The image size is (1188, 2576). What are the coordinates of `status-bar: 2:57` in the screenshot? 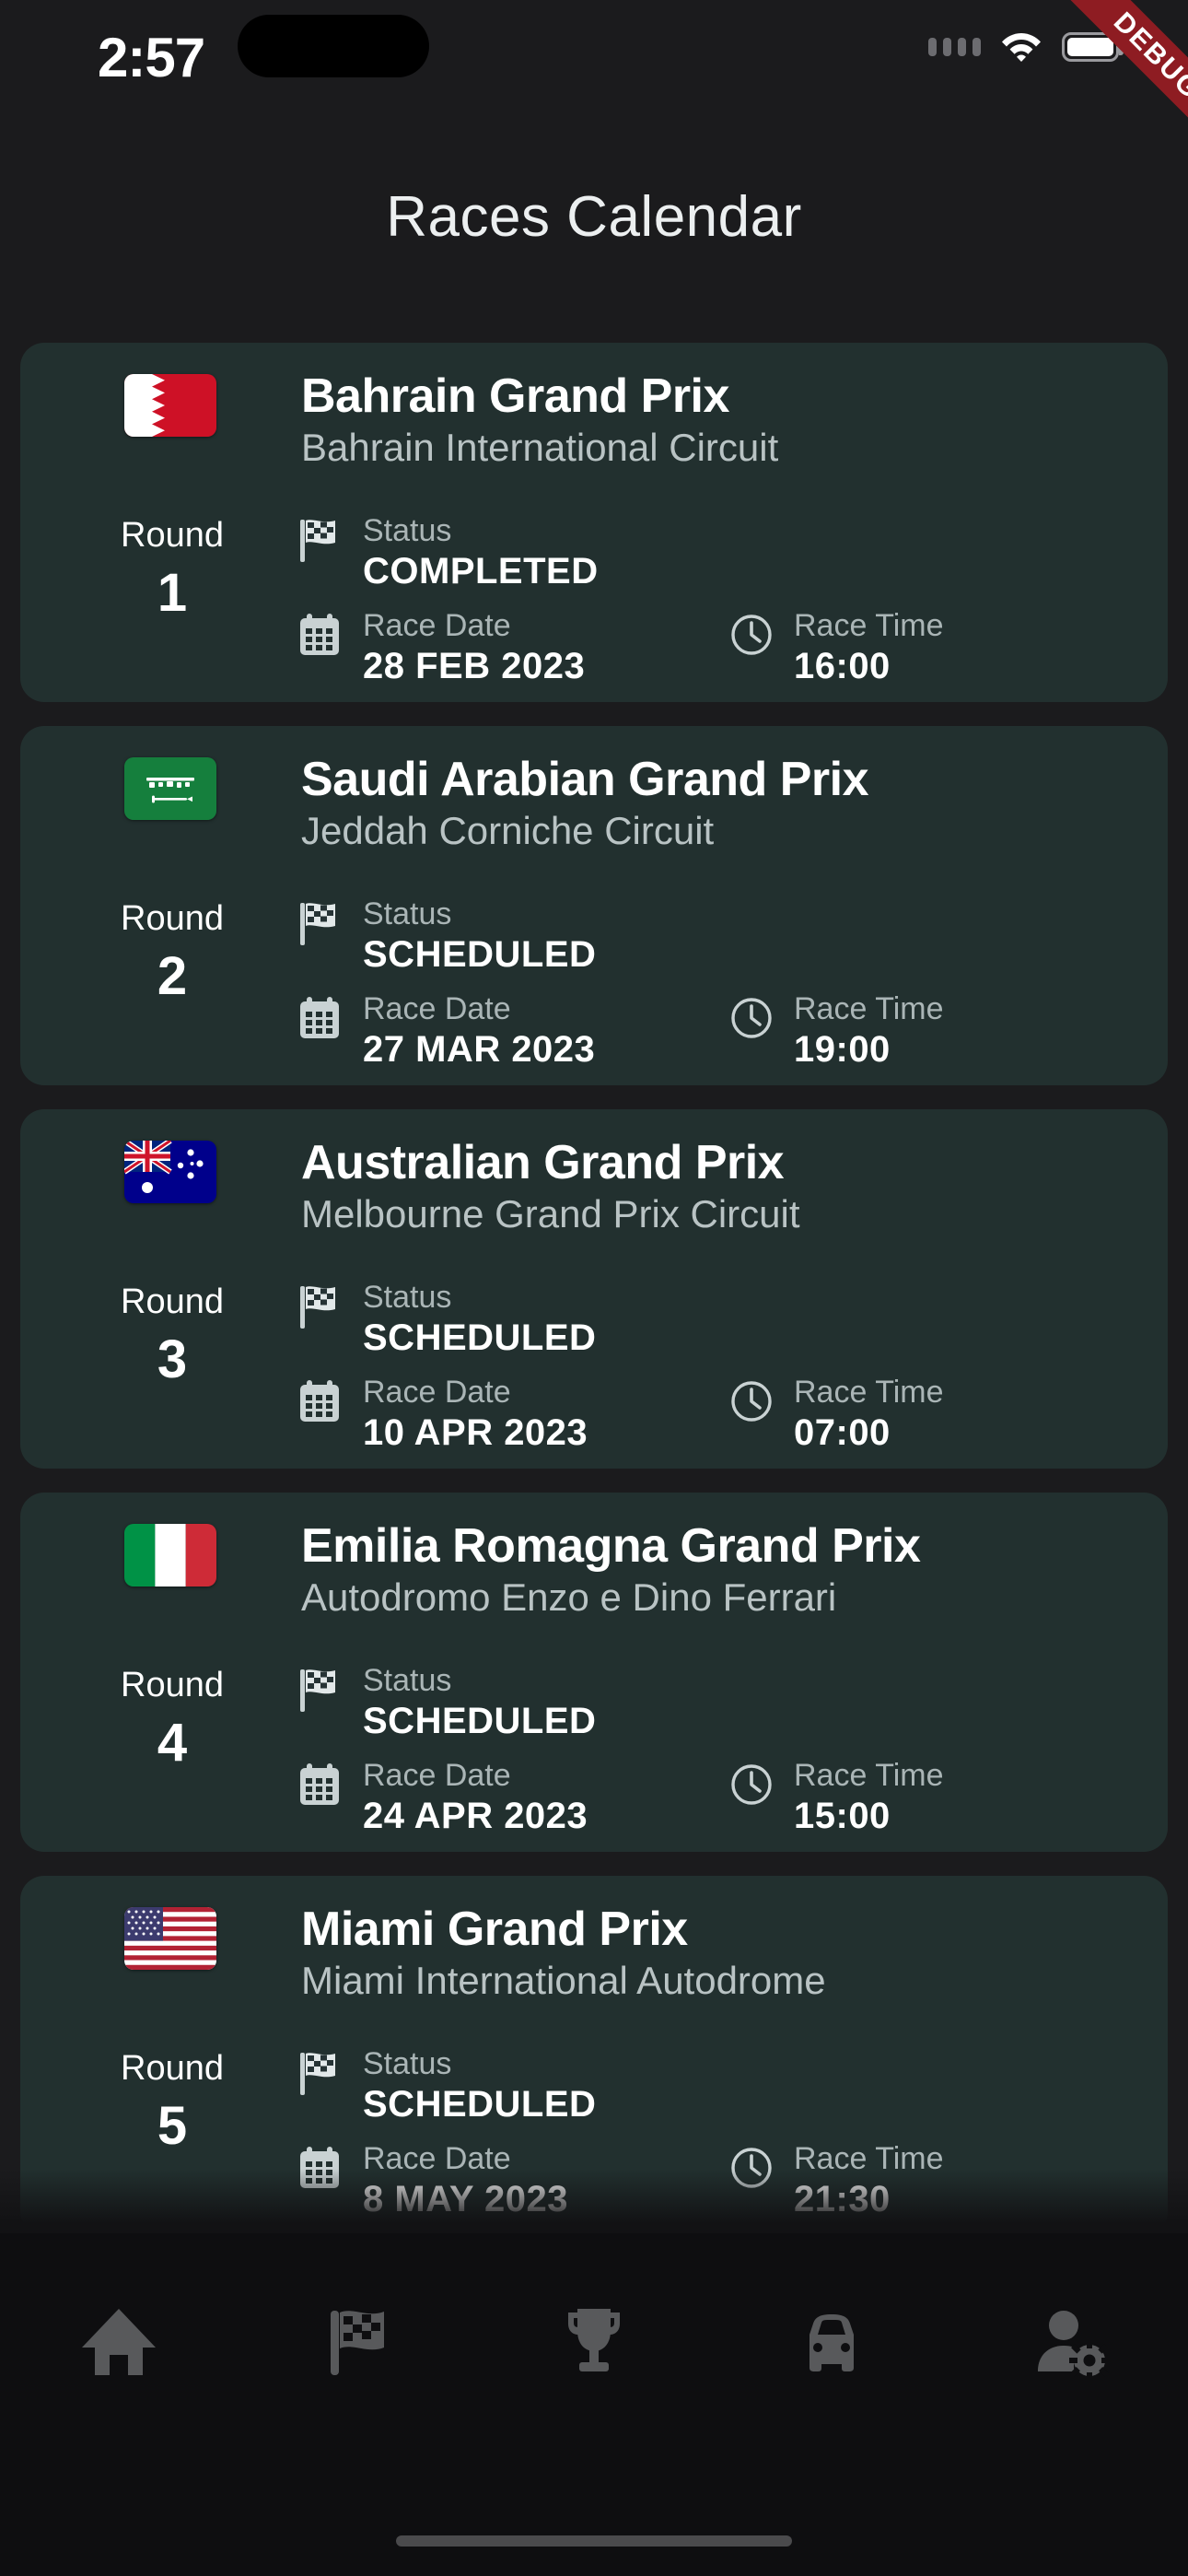 It's located at (594, 73).